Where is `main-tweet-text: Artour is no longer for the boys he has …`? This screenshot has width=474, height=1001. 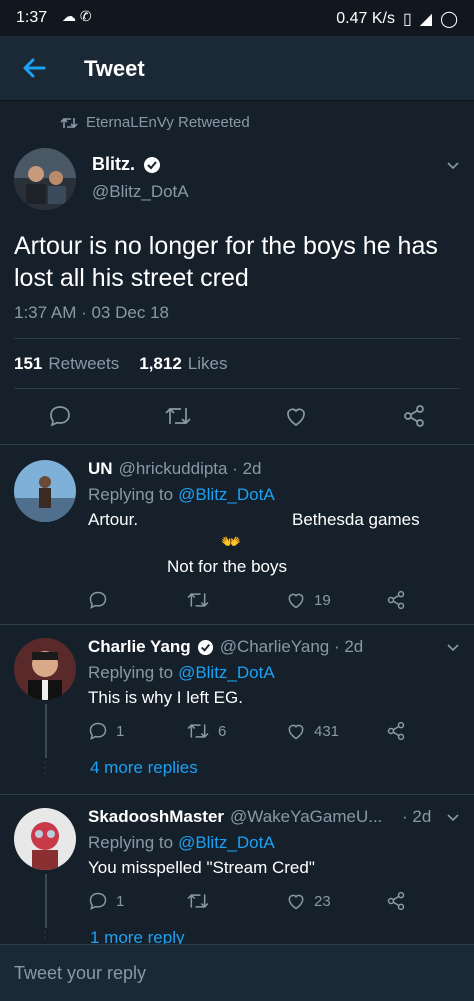
main-tweet-text: Artour is no longer for the boys he has … is located at coordinates (226, 262).